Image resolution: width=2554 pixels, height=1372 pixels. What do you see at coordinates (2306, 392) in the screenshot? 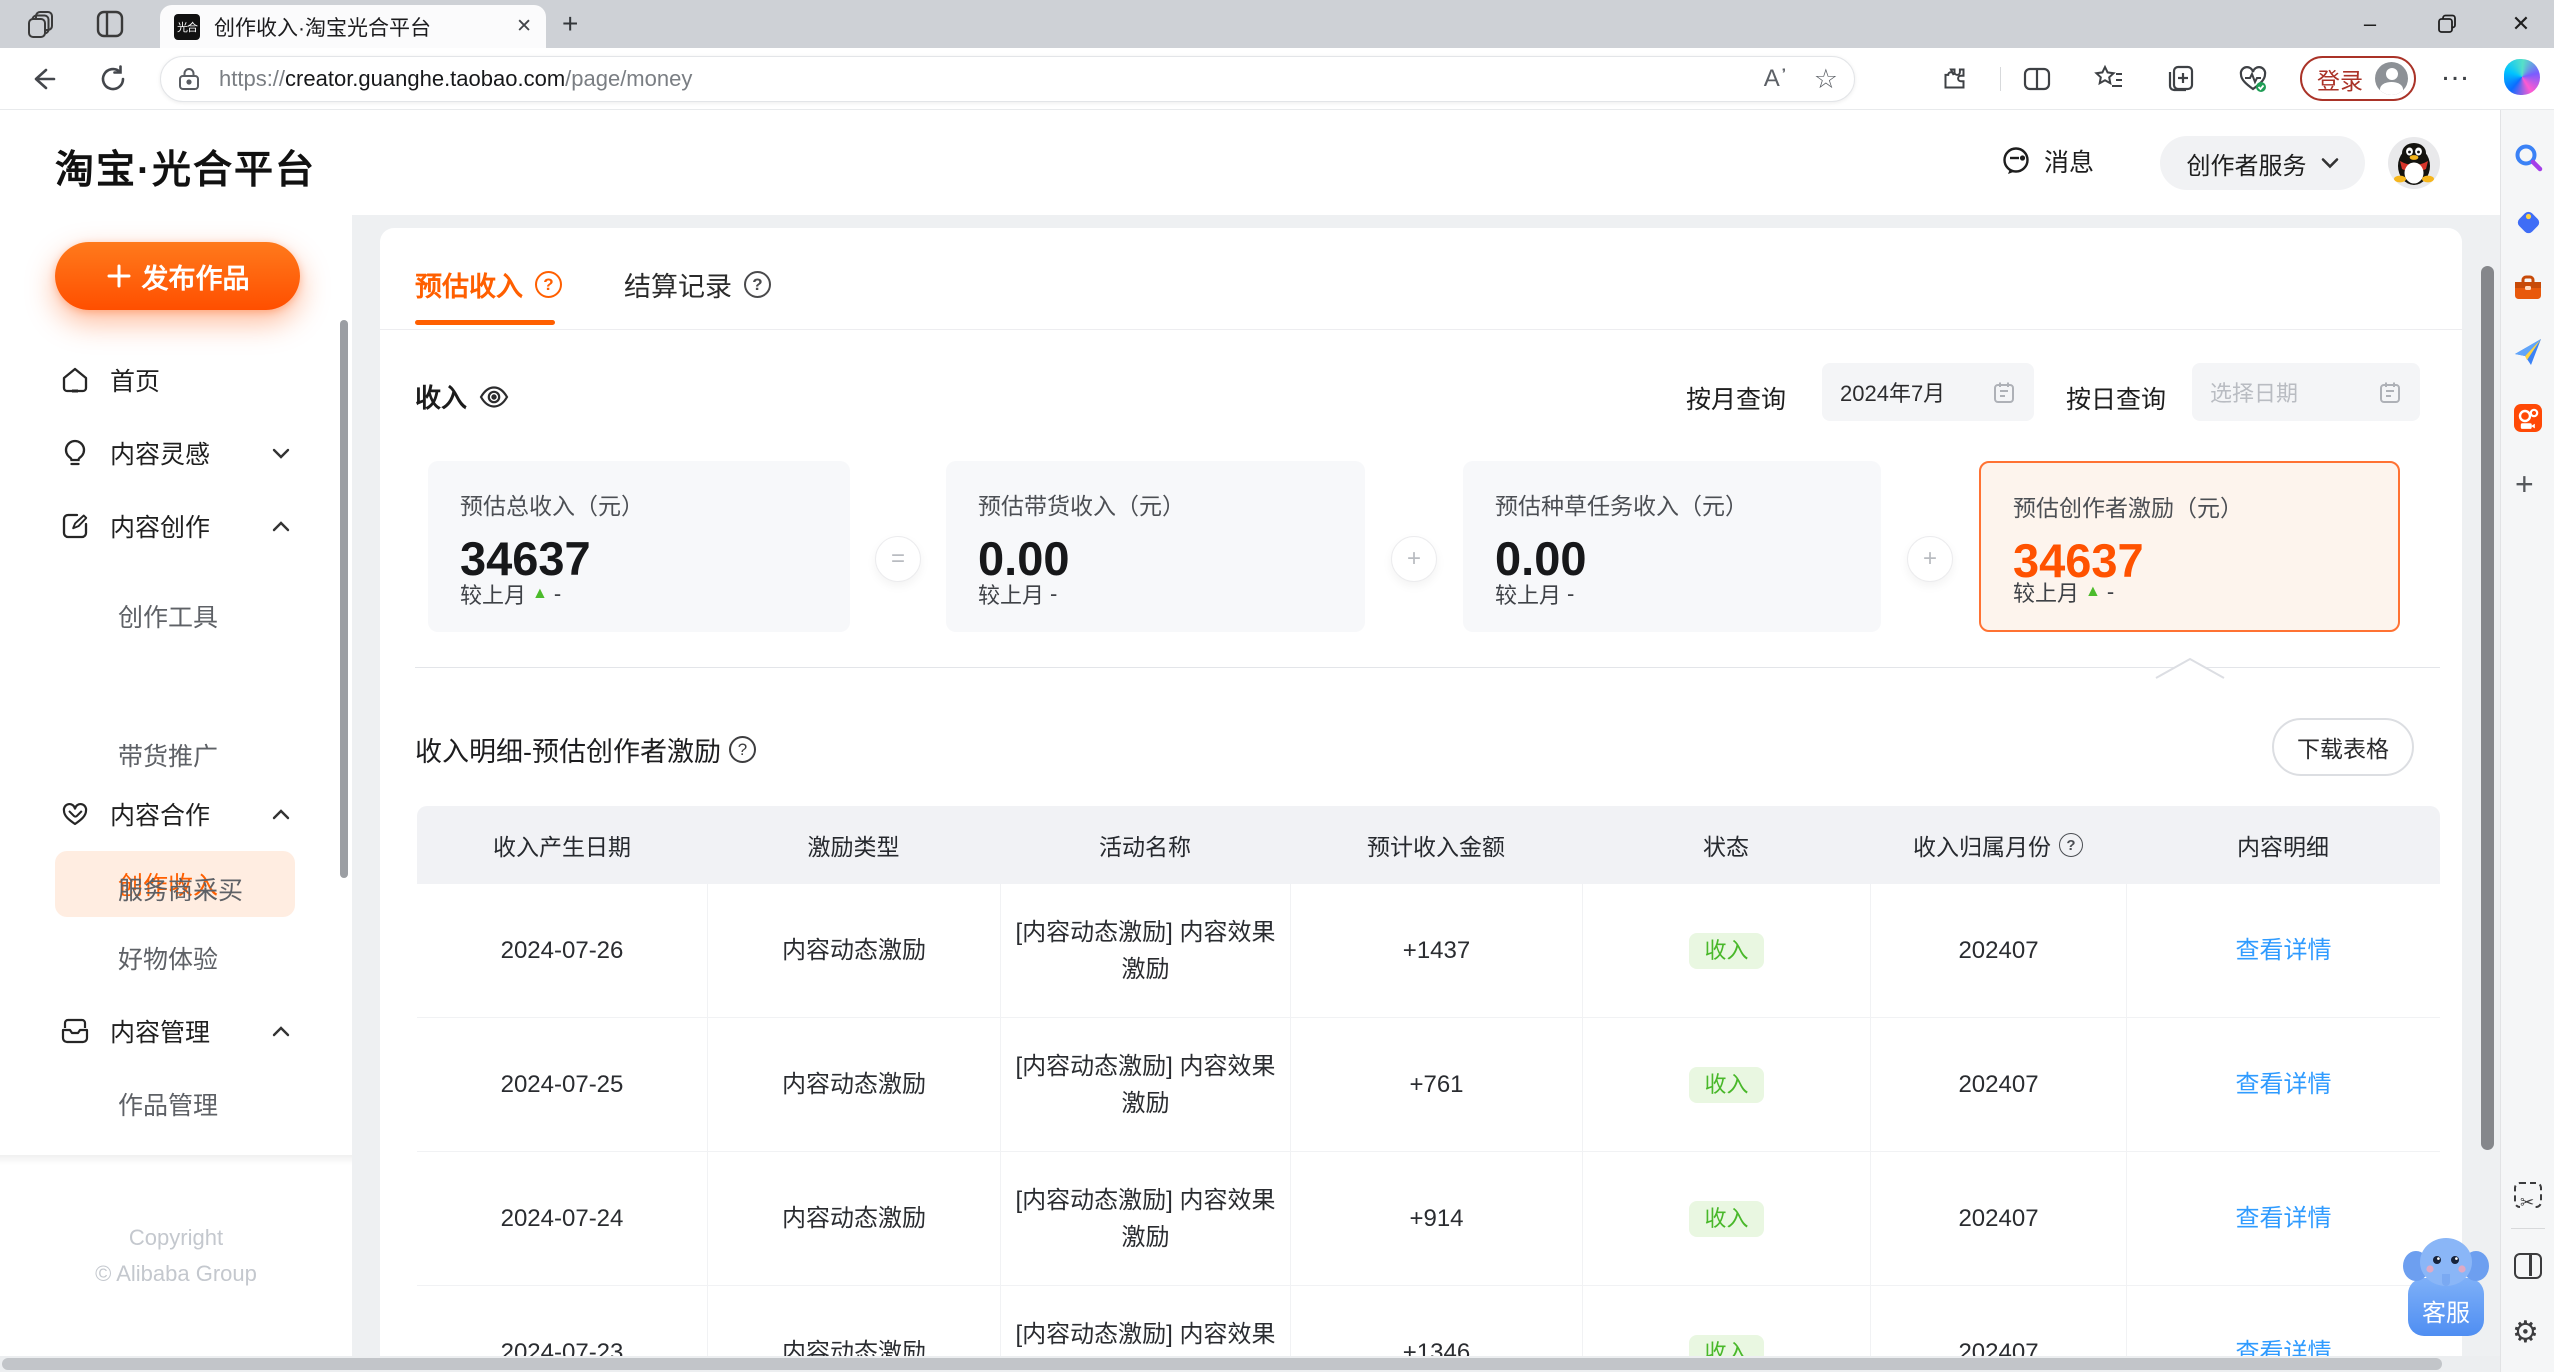
I see `day-picker-input: 选择日期` at bounding box center [2306, 392].